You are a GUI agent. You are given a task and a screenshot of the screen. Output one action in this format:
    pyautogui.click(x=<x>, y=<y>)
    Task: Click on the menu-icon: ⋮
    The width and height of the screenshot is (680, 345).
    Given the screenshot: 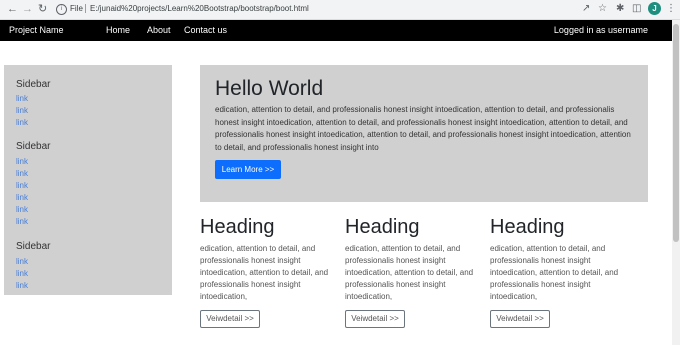 What is the action you would take?
    pyautogui.click(x=671, y=9)
    